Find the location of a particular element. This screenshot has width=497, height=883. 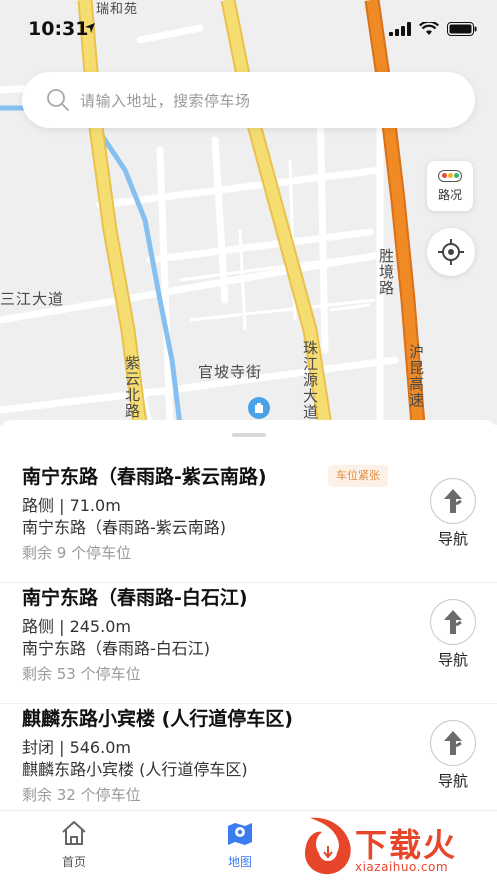

parking-type-distance: 路侧 | 71.0m is located at coordinates (71, 505).